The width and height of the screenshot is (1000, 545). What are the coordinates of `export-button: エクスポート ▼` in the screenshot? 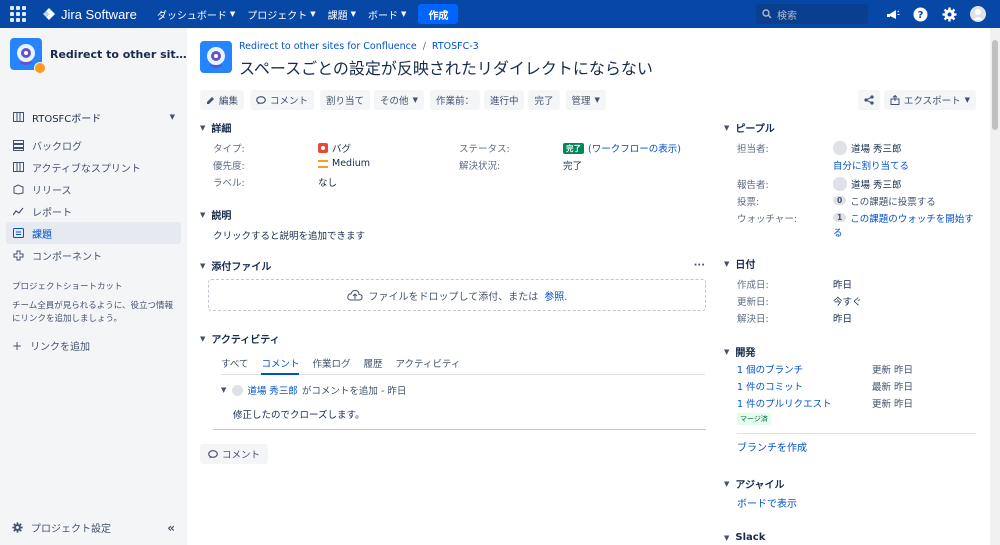 It's located at (929, 100).